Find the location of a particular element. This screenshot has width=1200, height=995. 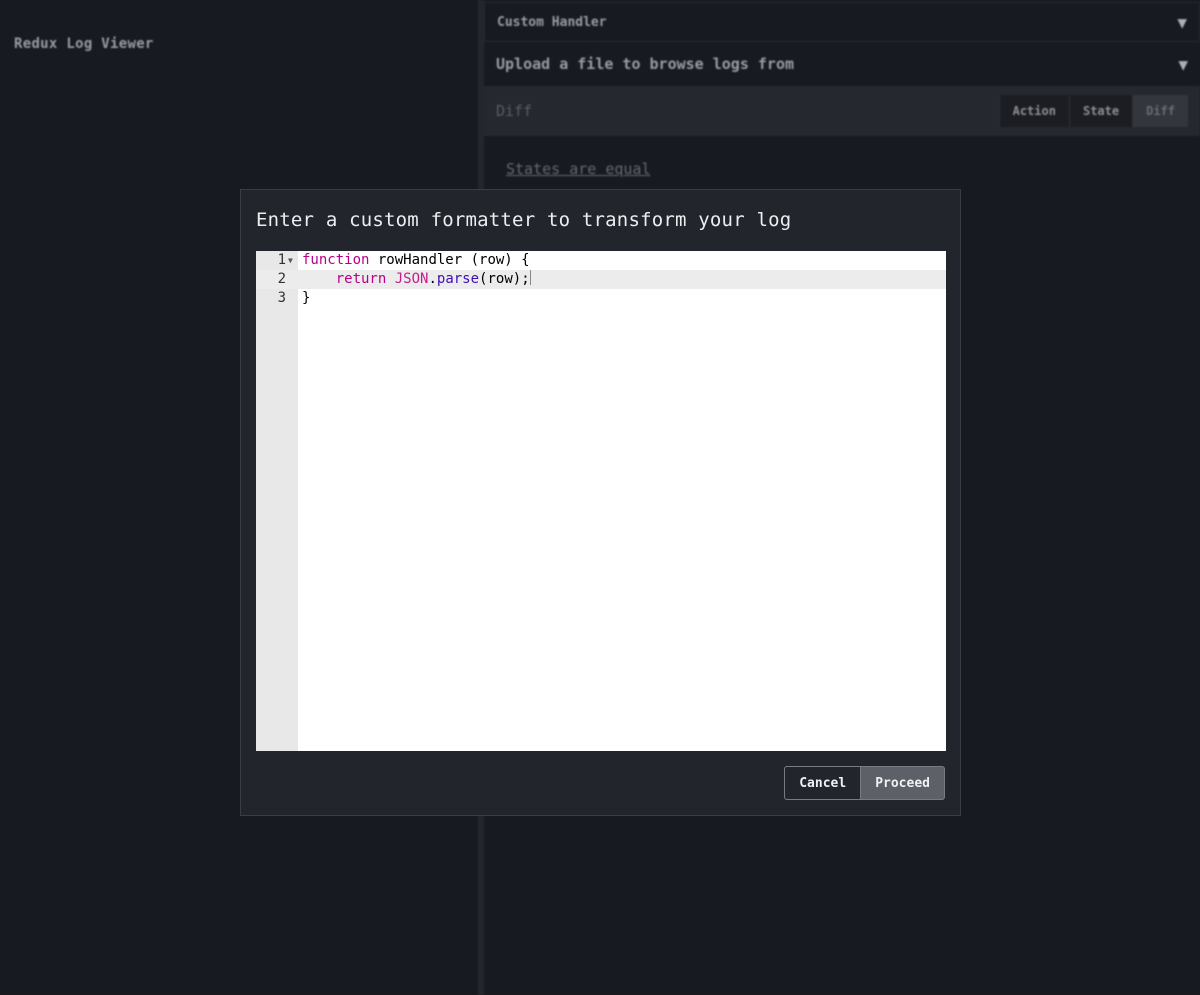

code-line: 3 } is located at coordinates (601, 298).